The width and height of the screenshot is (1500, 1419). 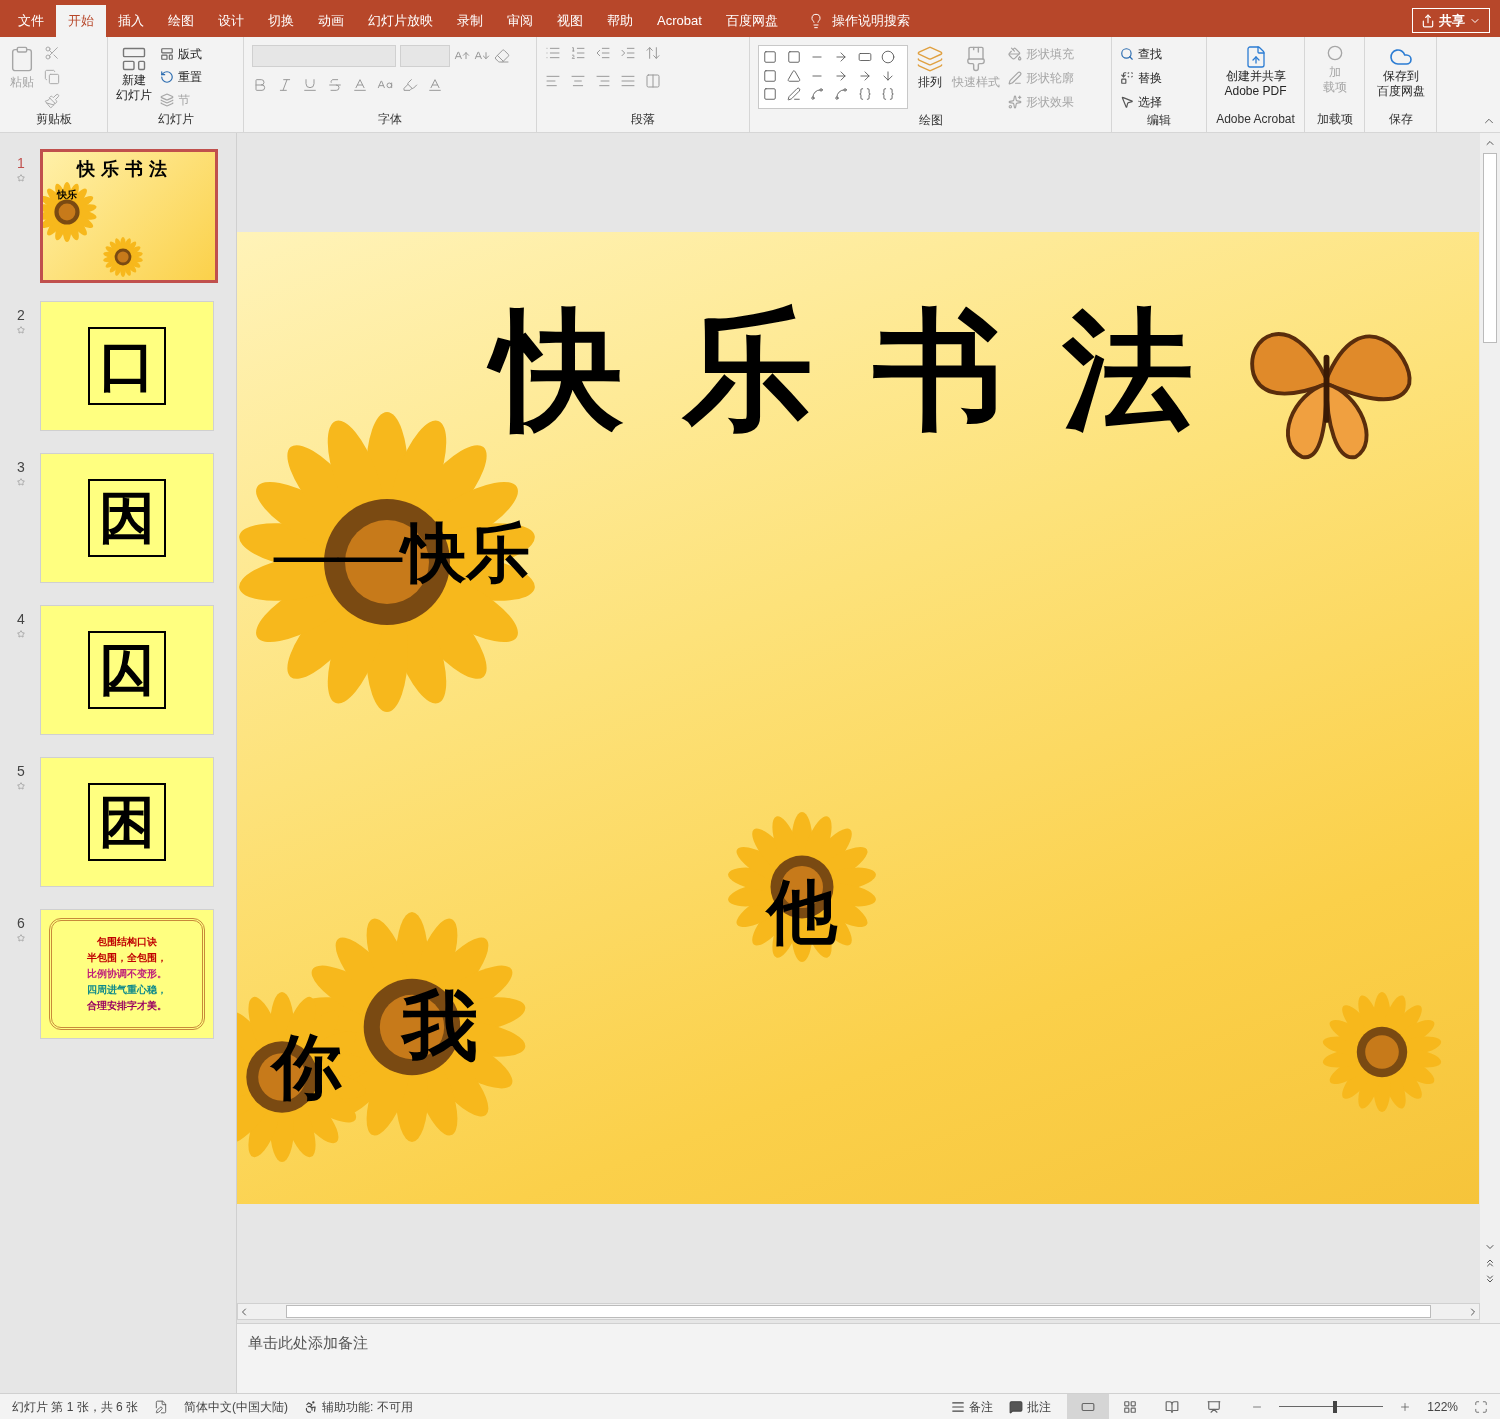 What do you see at coordinates (520, 21) in the screenshot?
I see `ribbon-tab: 审阅` at bounding box center [520, 21].